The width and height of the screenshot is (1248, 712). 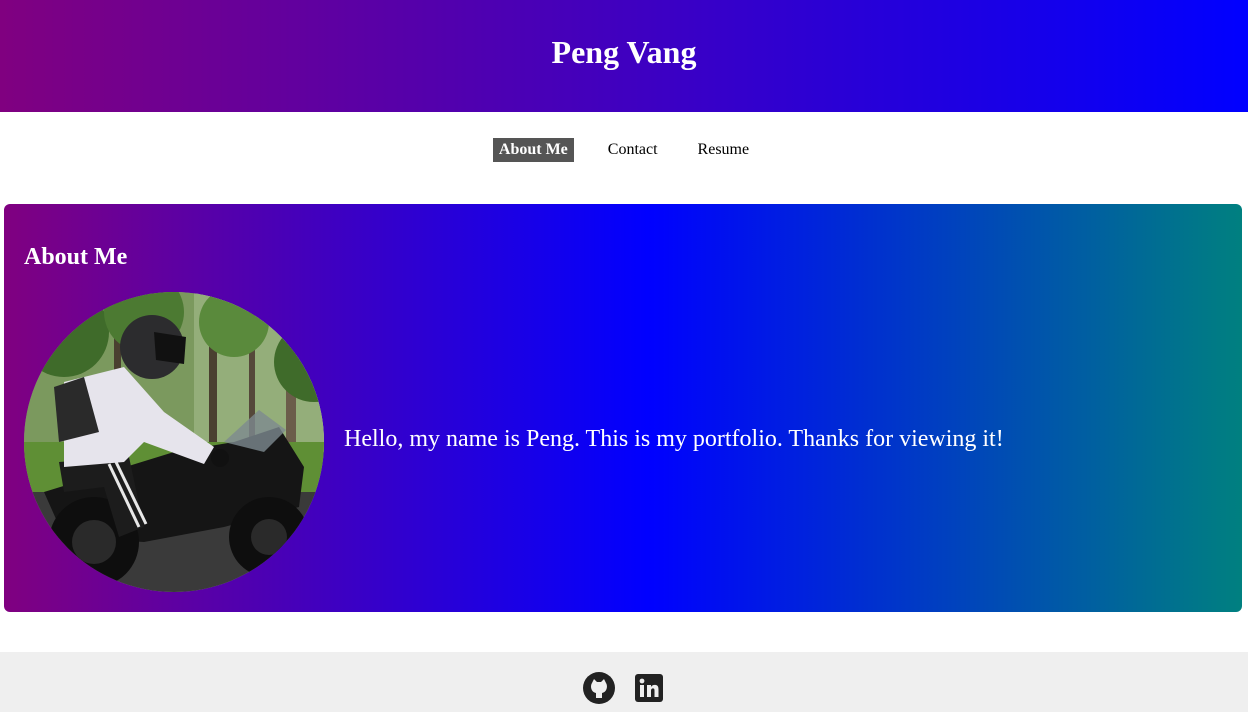 I want to click on about-heading: About Me, so click(x=76, y=257).